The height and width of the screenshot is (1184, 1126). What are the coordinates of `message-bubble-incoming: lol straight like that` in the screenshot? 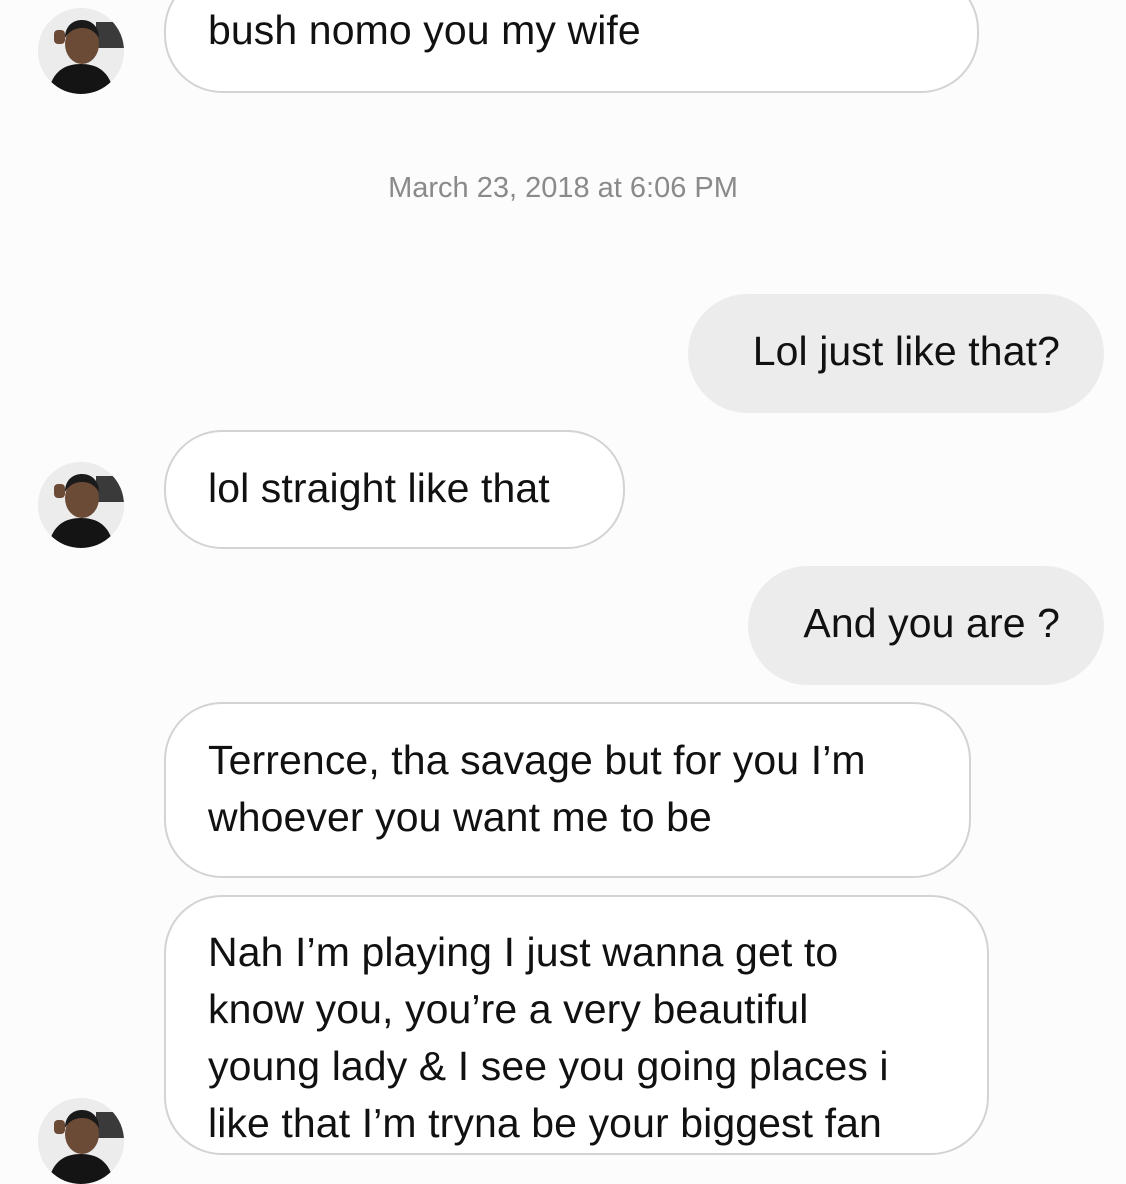 It's located at (394, 489).